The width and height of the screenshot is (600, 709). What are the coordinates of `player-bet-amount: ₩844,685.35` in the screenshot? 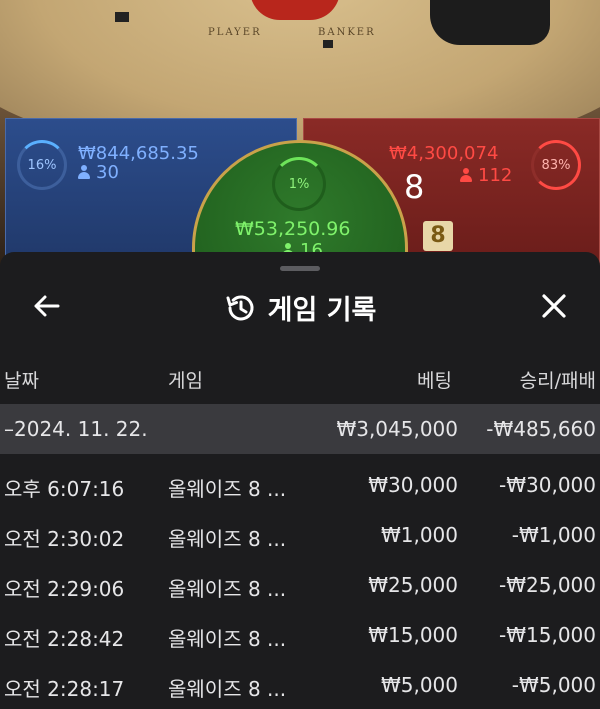 It's located at (138, 153).